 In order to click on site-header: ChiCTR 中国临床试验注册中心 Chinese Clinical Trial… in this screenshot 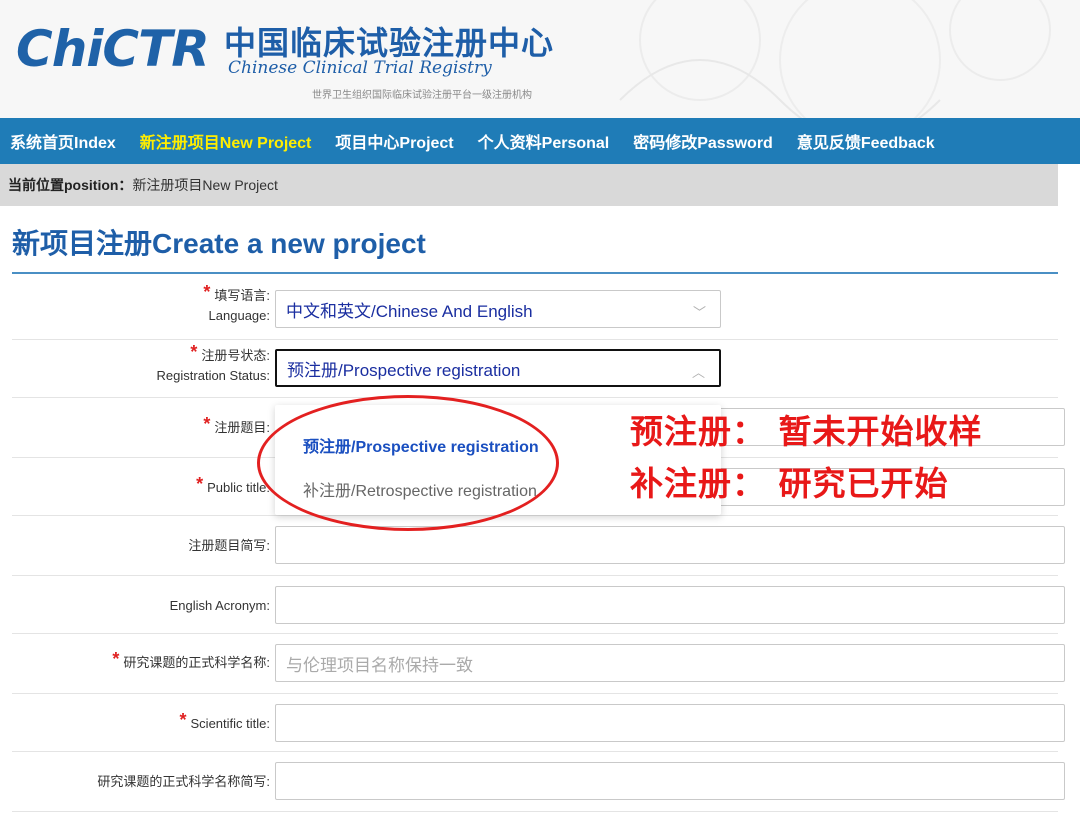, I will do `click(540, 59)`.